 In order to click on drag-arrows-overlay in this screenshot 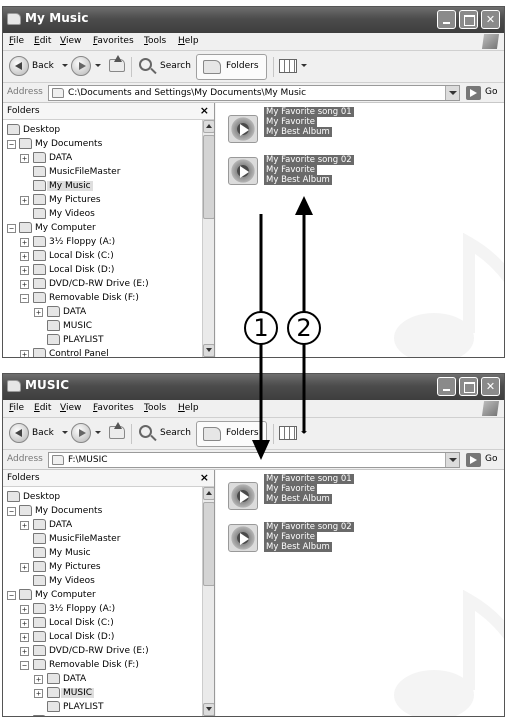, I will do `click(282, 328)`.